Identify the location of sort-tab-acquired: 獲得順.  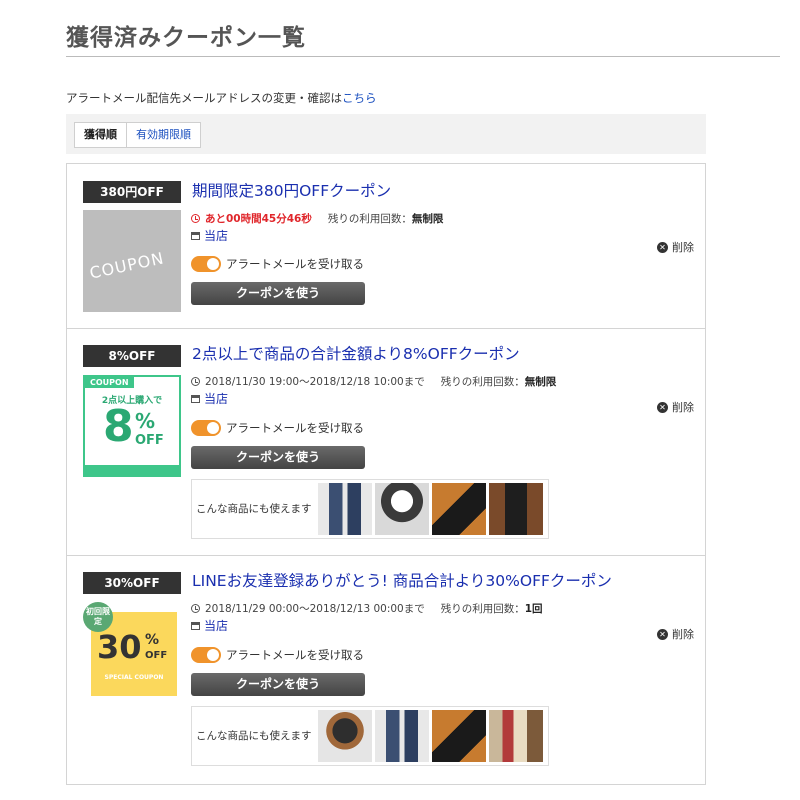
(101, 135).